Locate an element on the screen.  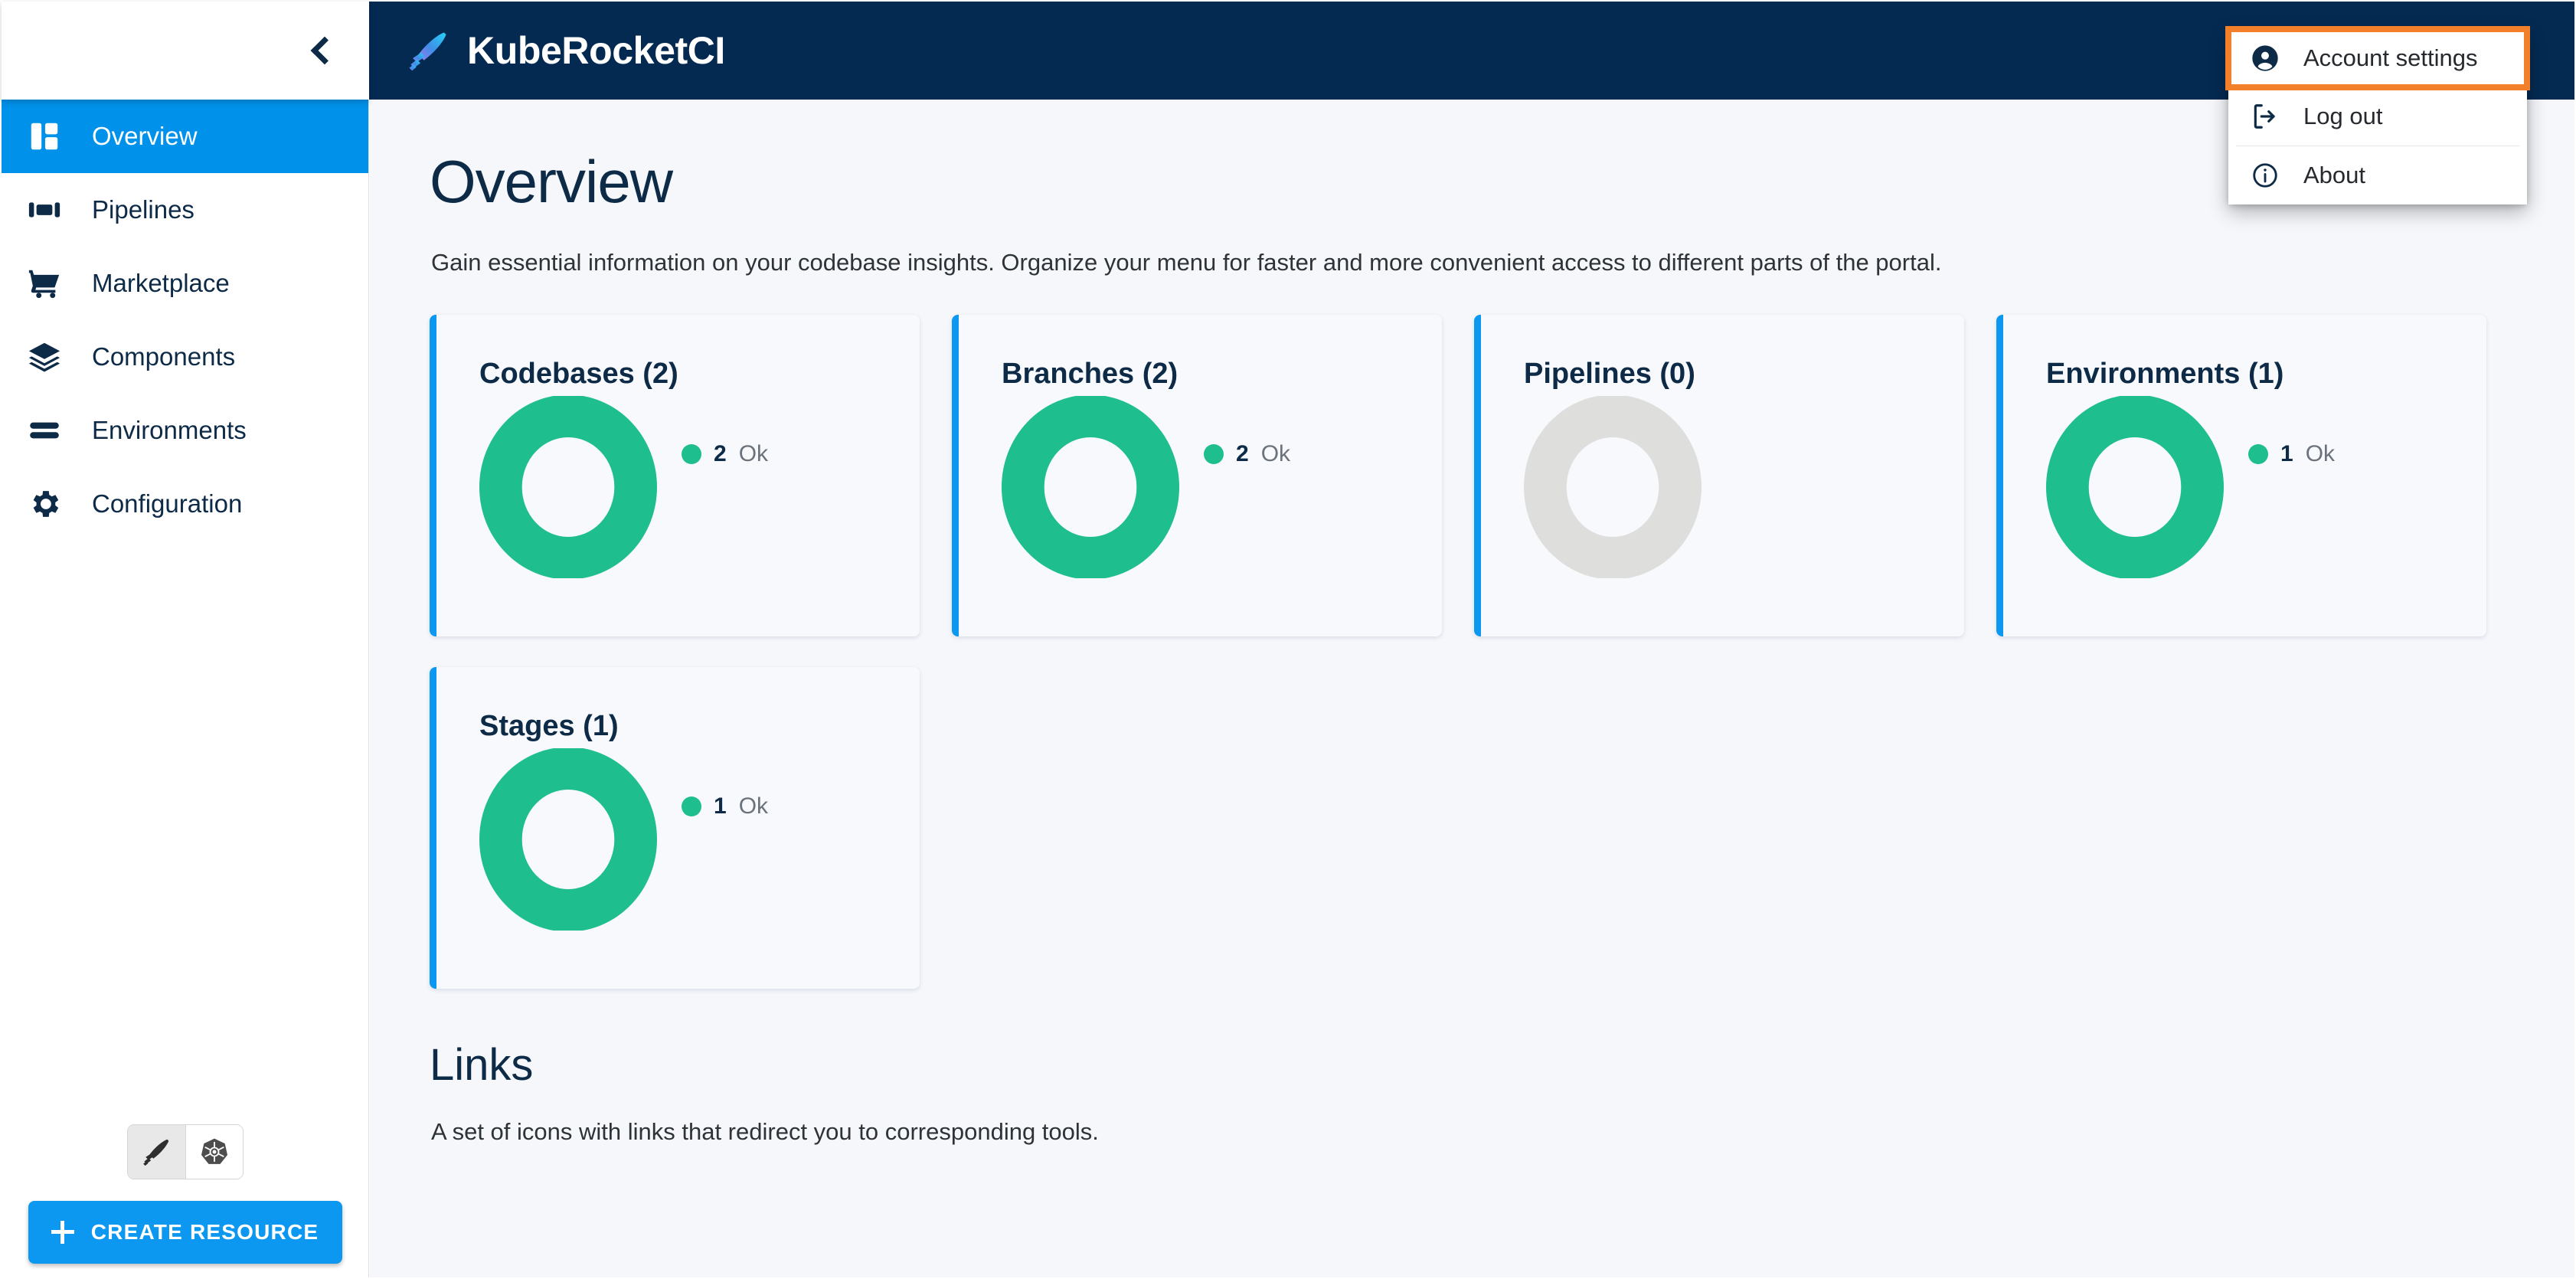
brand: KubeRocketCI is located at coordinates (565, 51).